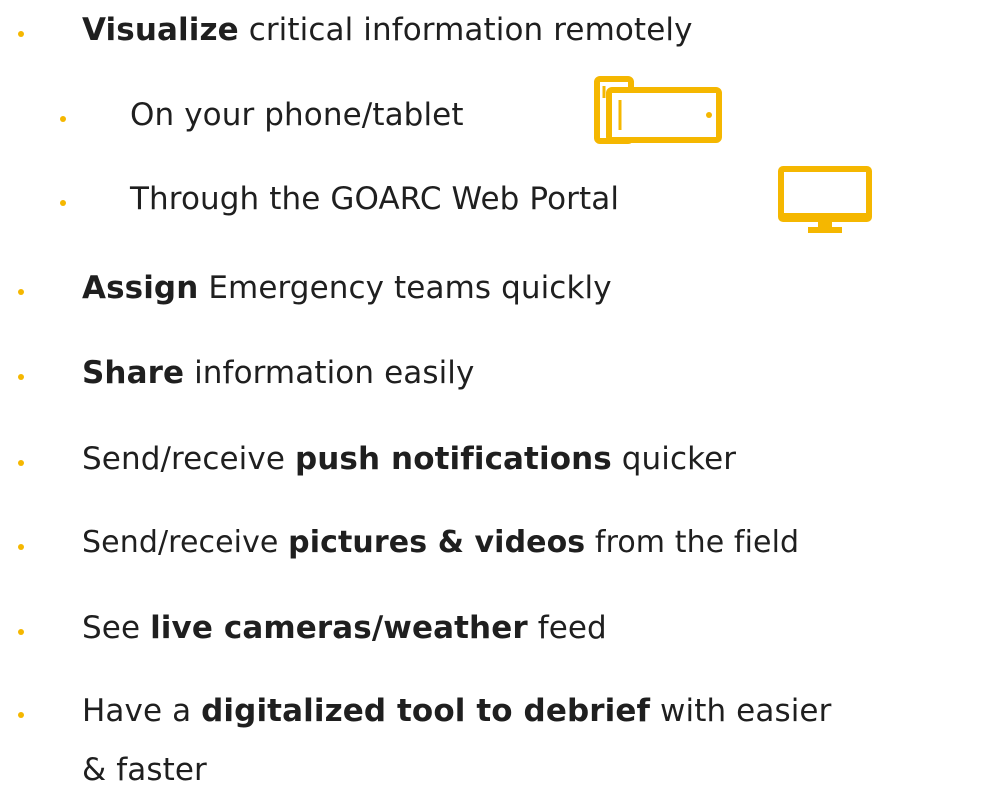 This screenshot has width=994, height=801. I want to click on list-item-text: Assign Emergency teams quickly, so click(347, 288).